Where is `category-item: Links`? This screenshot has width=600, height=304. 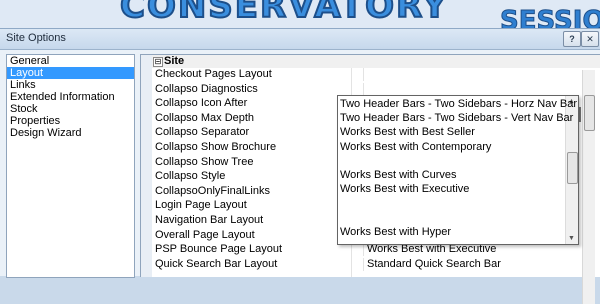 category-item: Links is located at coordinates (70, 85).